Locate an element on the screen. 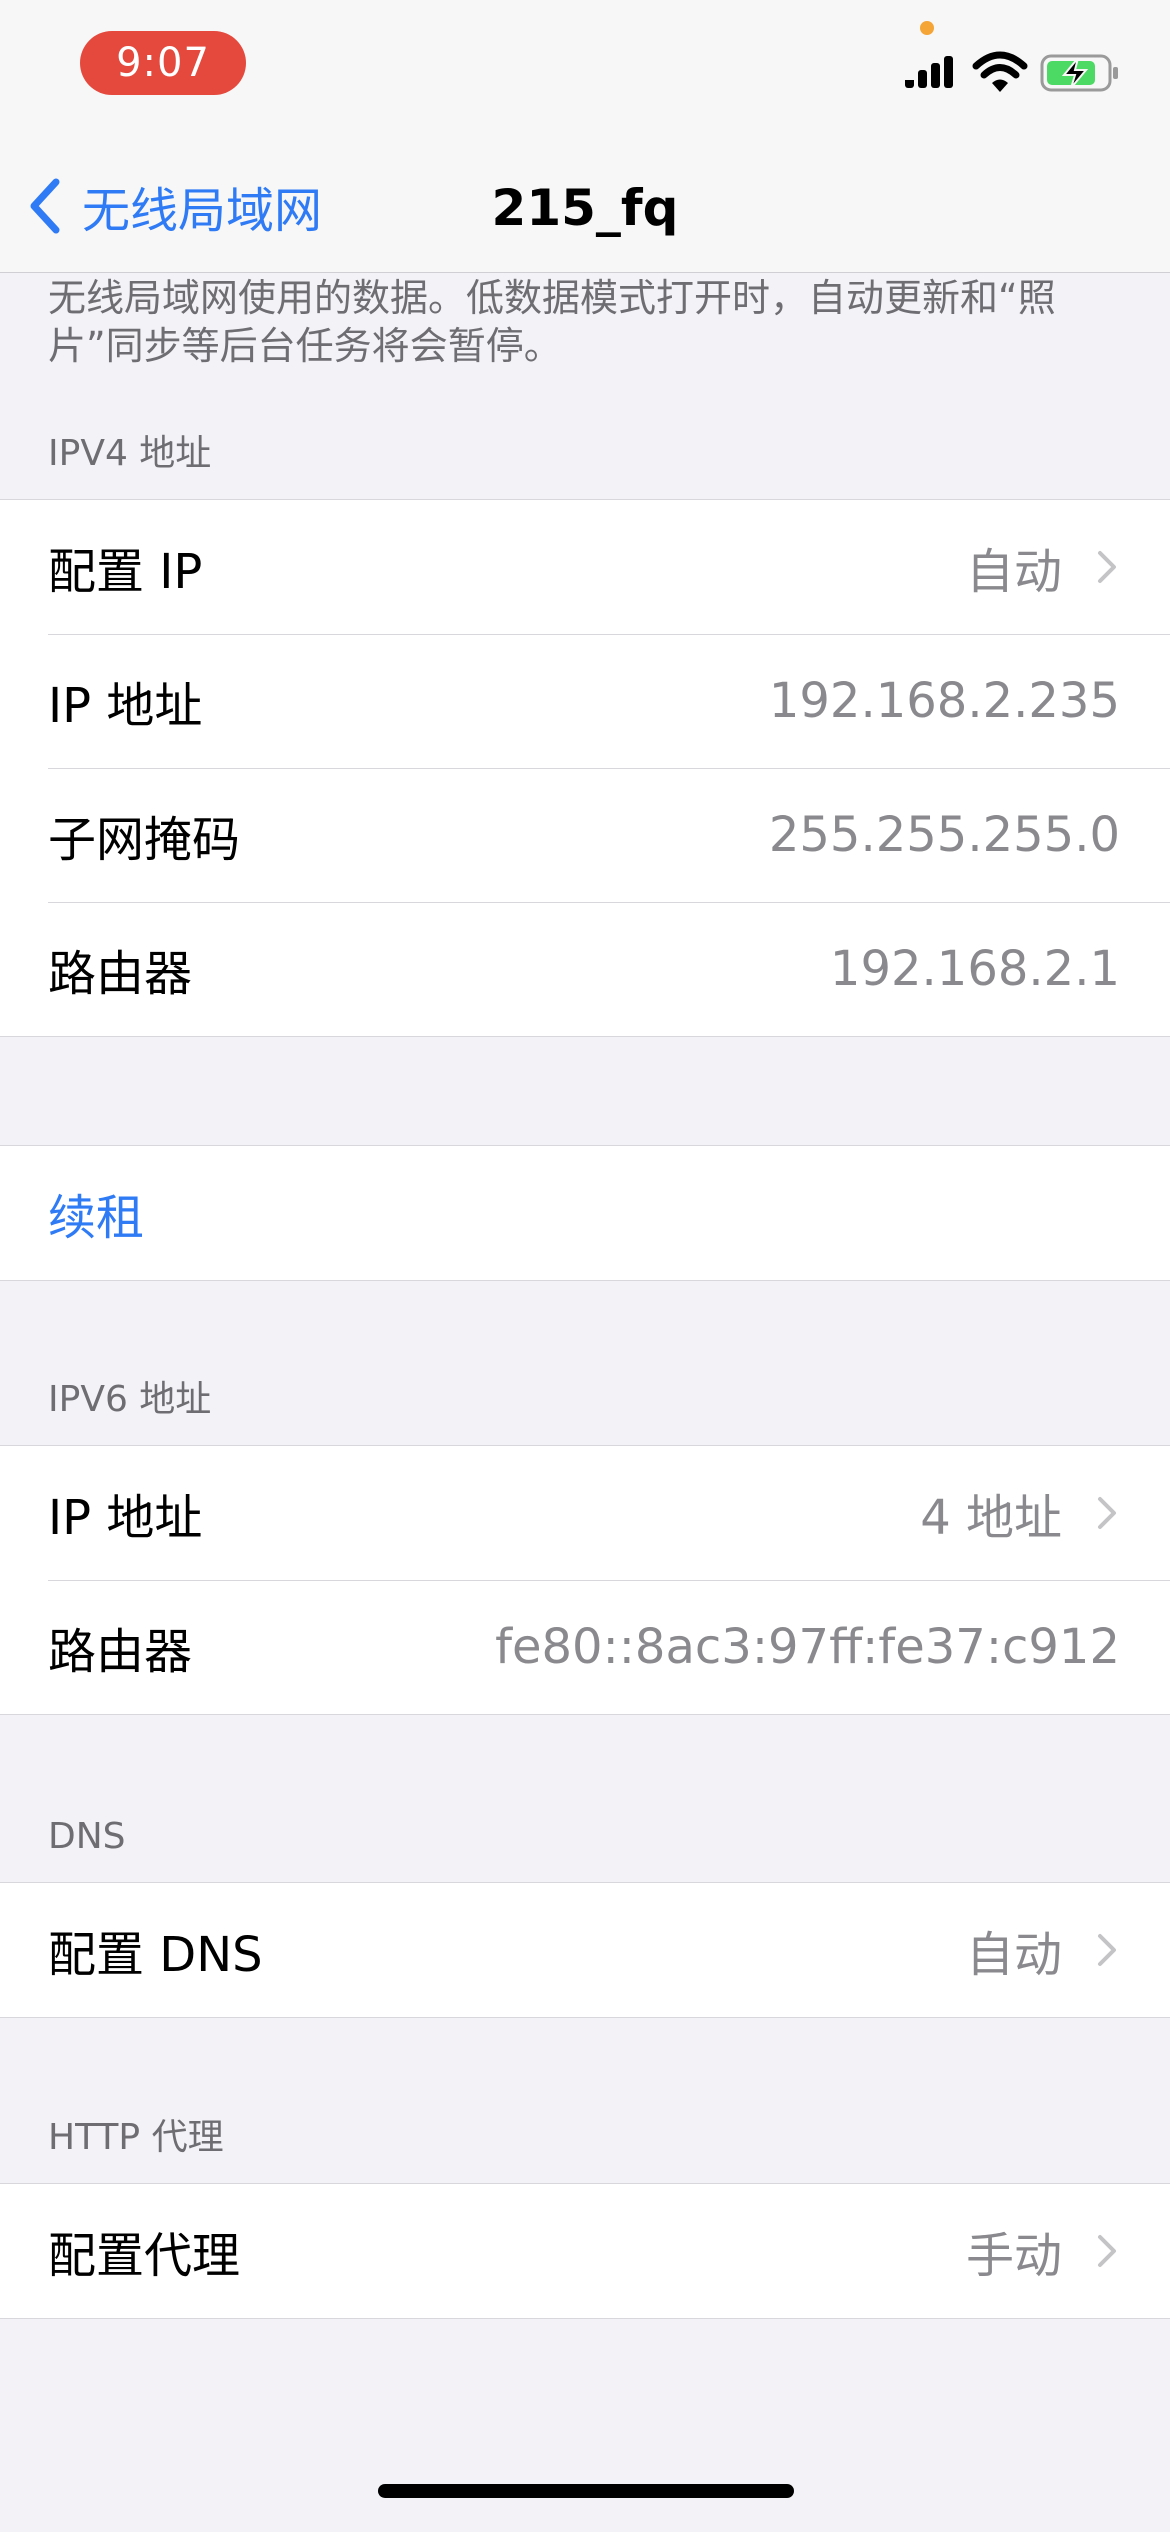 The height and width of the screenshot is (2532, 1170). privacy-indicator-dot is located at coordinates (927, 28).